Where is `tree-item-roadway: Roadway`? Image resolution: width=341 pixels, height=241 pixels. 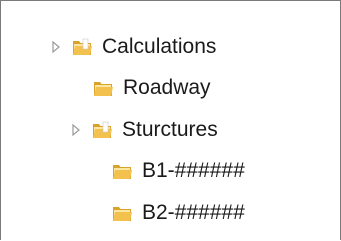 tree-item-roadway: Roadway is located at coordinates (151, 88).